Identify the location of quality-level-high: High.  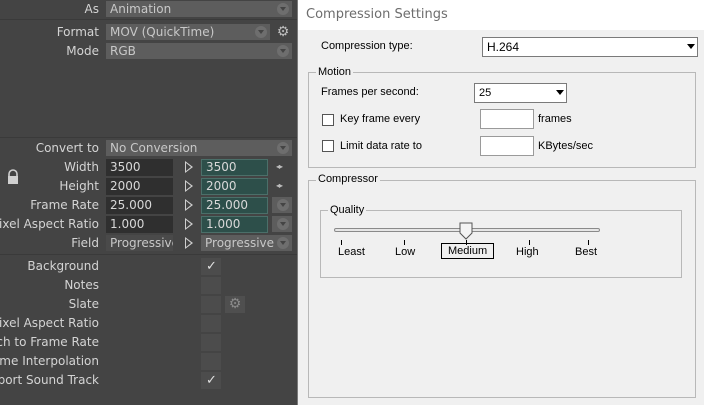
(527, 252).